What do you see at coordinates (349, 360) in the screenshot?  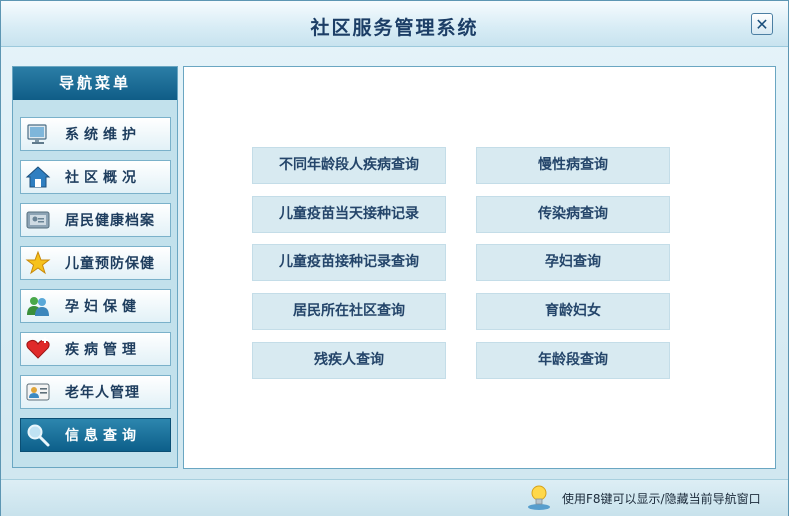 I see `query-button-disabled-persons: 残疾人查询` at bounding box center [349, 360].